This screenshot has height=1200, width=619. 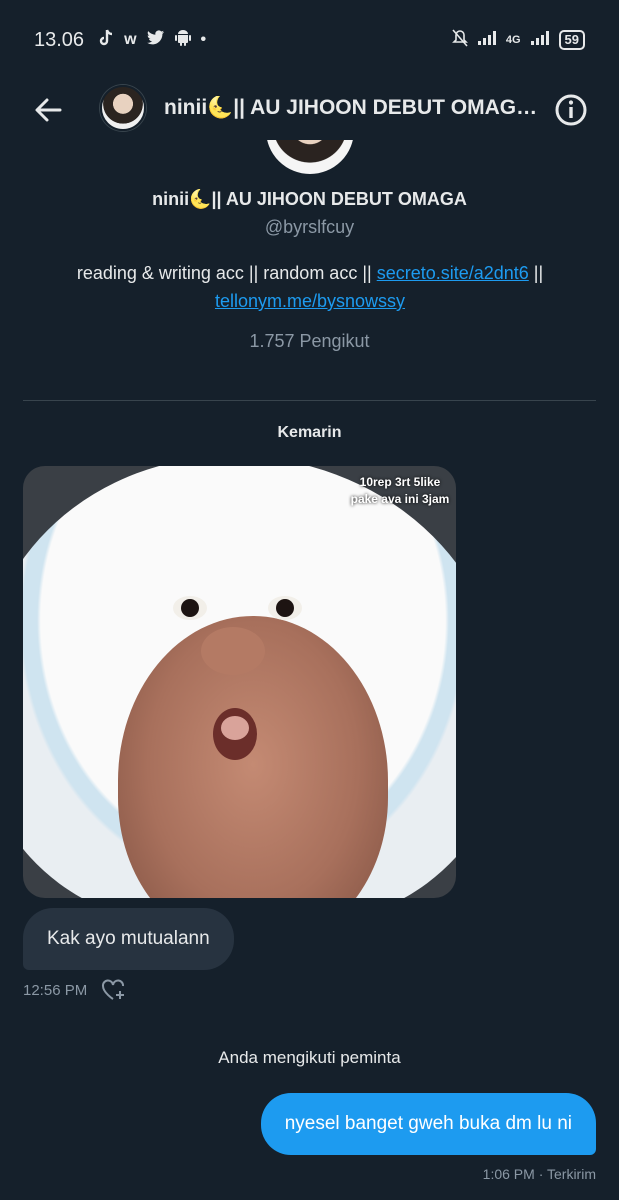 I want to click on info-button, so click(x=571, y=110).